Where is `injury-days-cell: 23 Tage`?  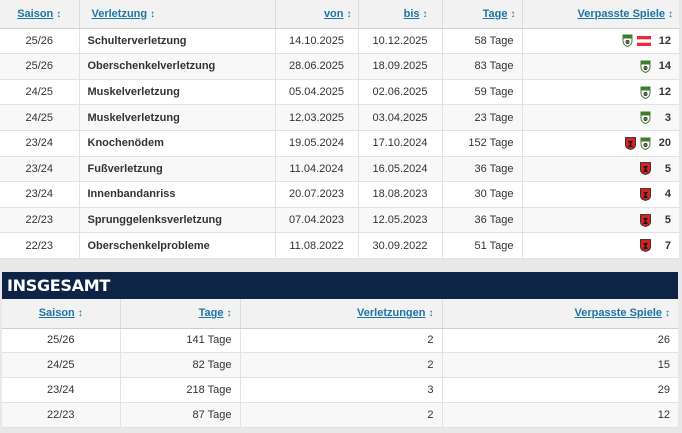
injury-days-cell: 23 Tage is located at coordinates (482, 117).